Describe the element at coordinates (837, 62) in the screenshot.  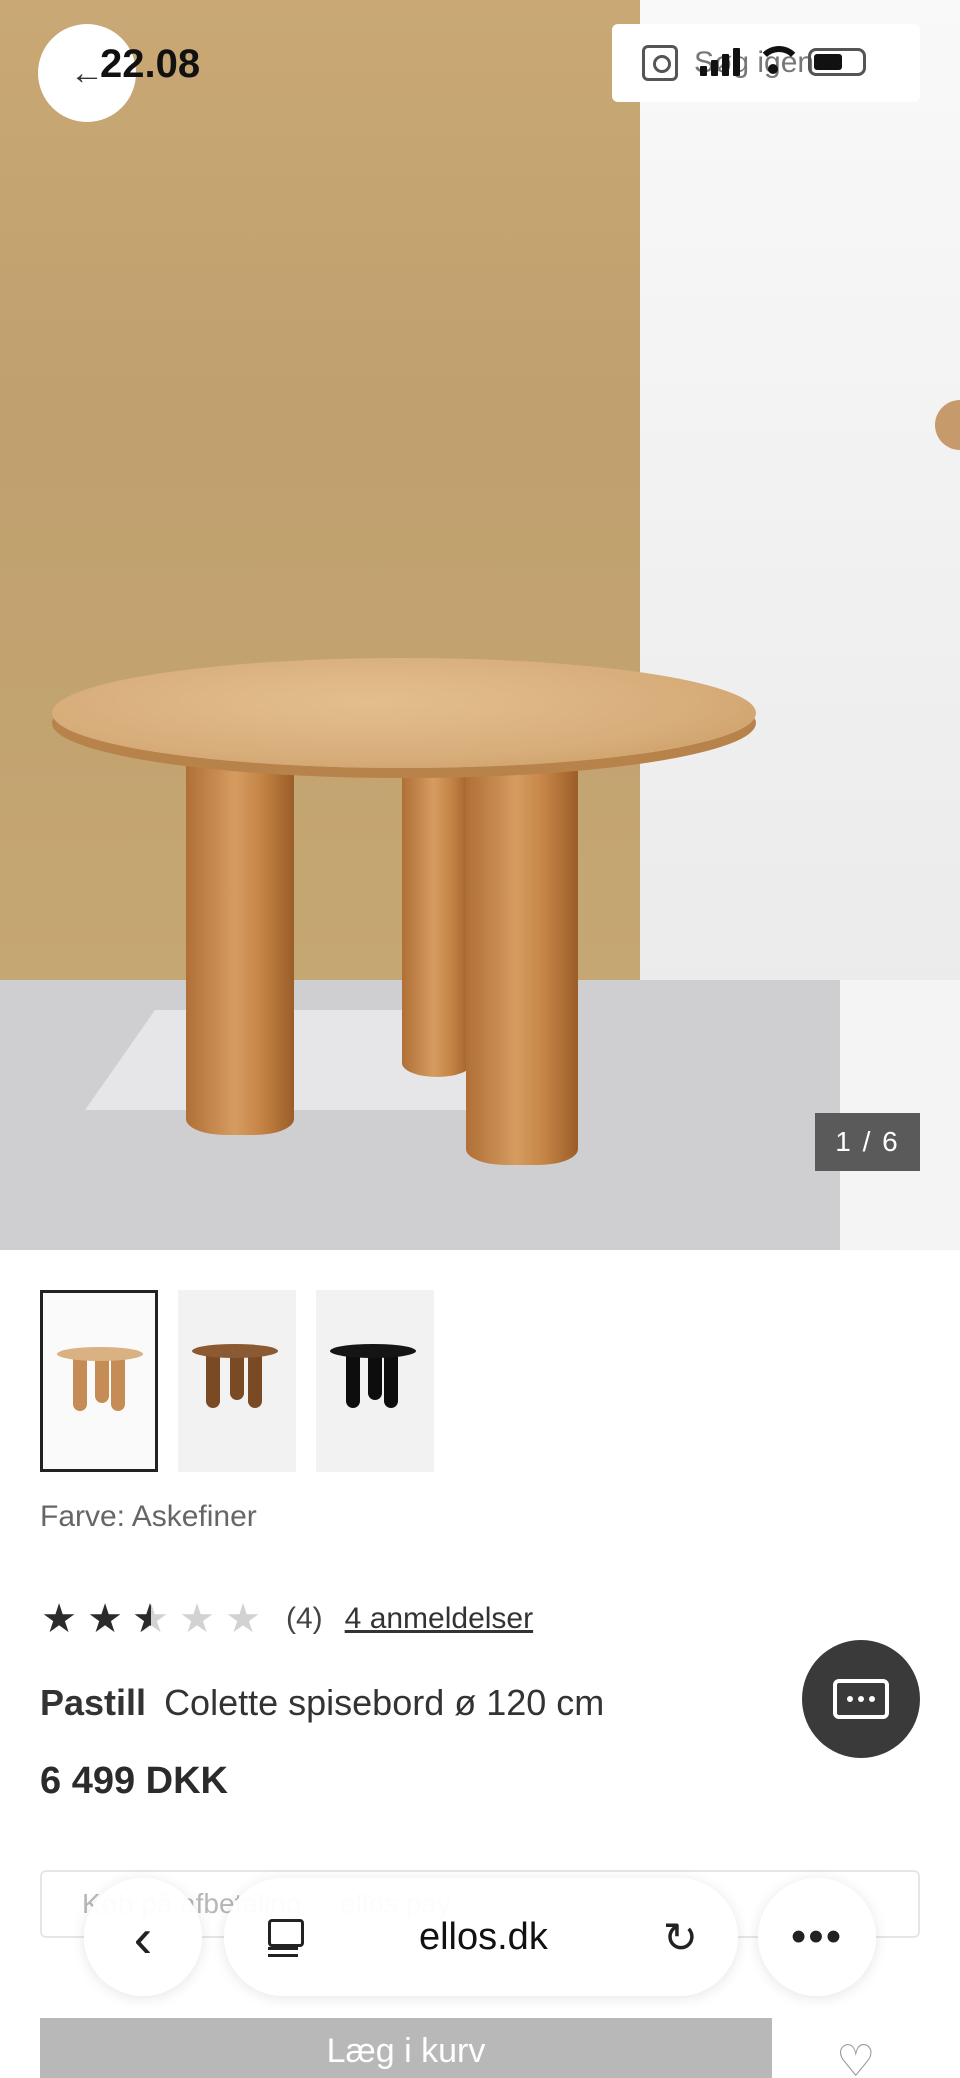
I see `battery-icon` at that location.